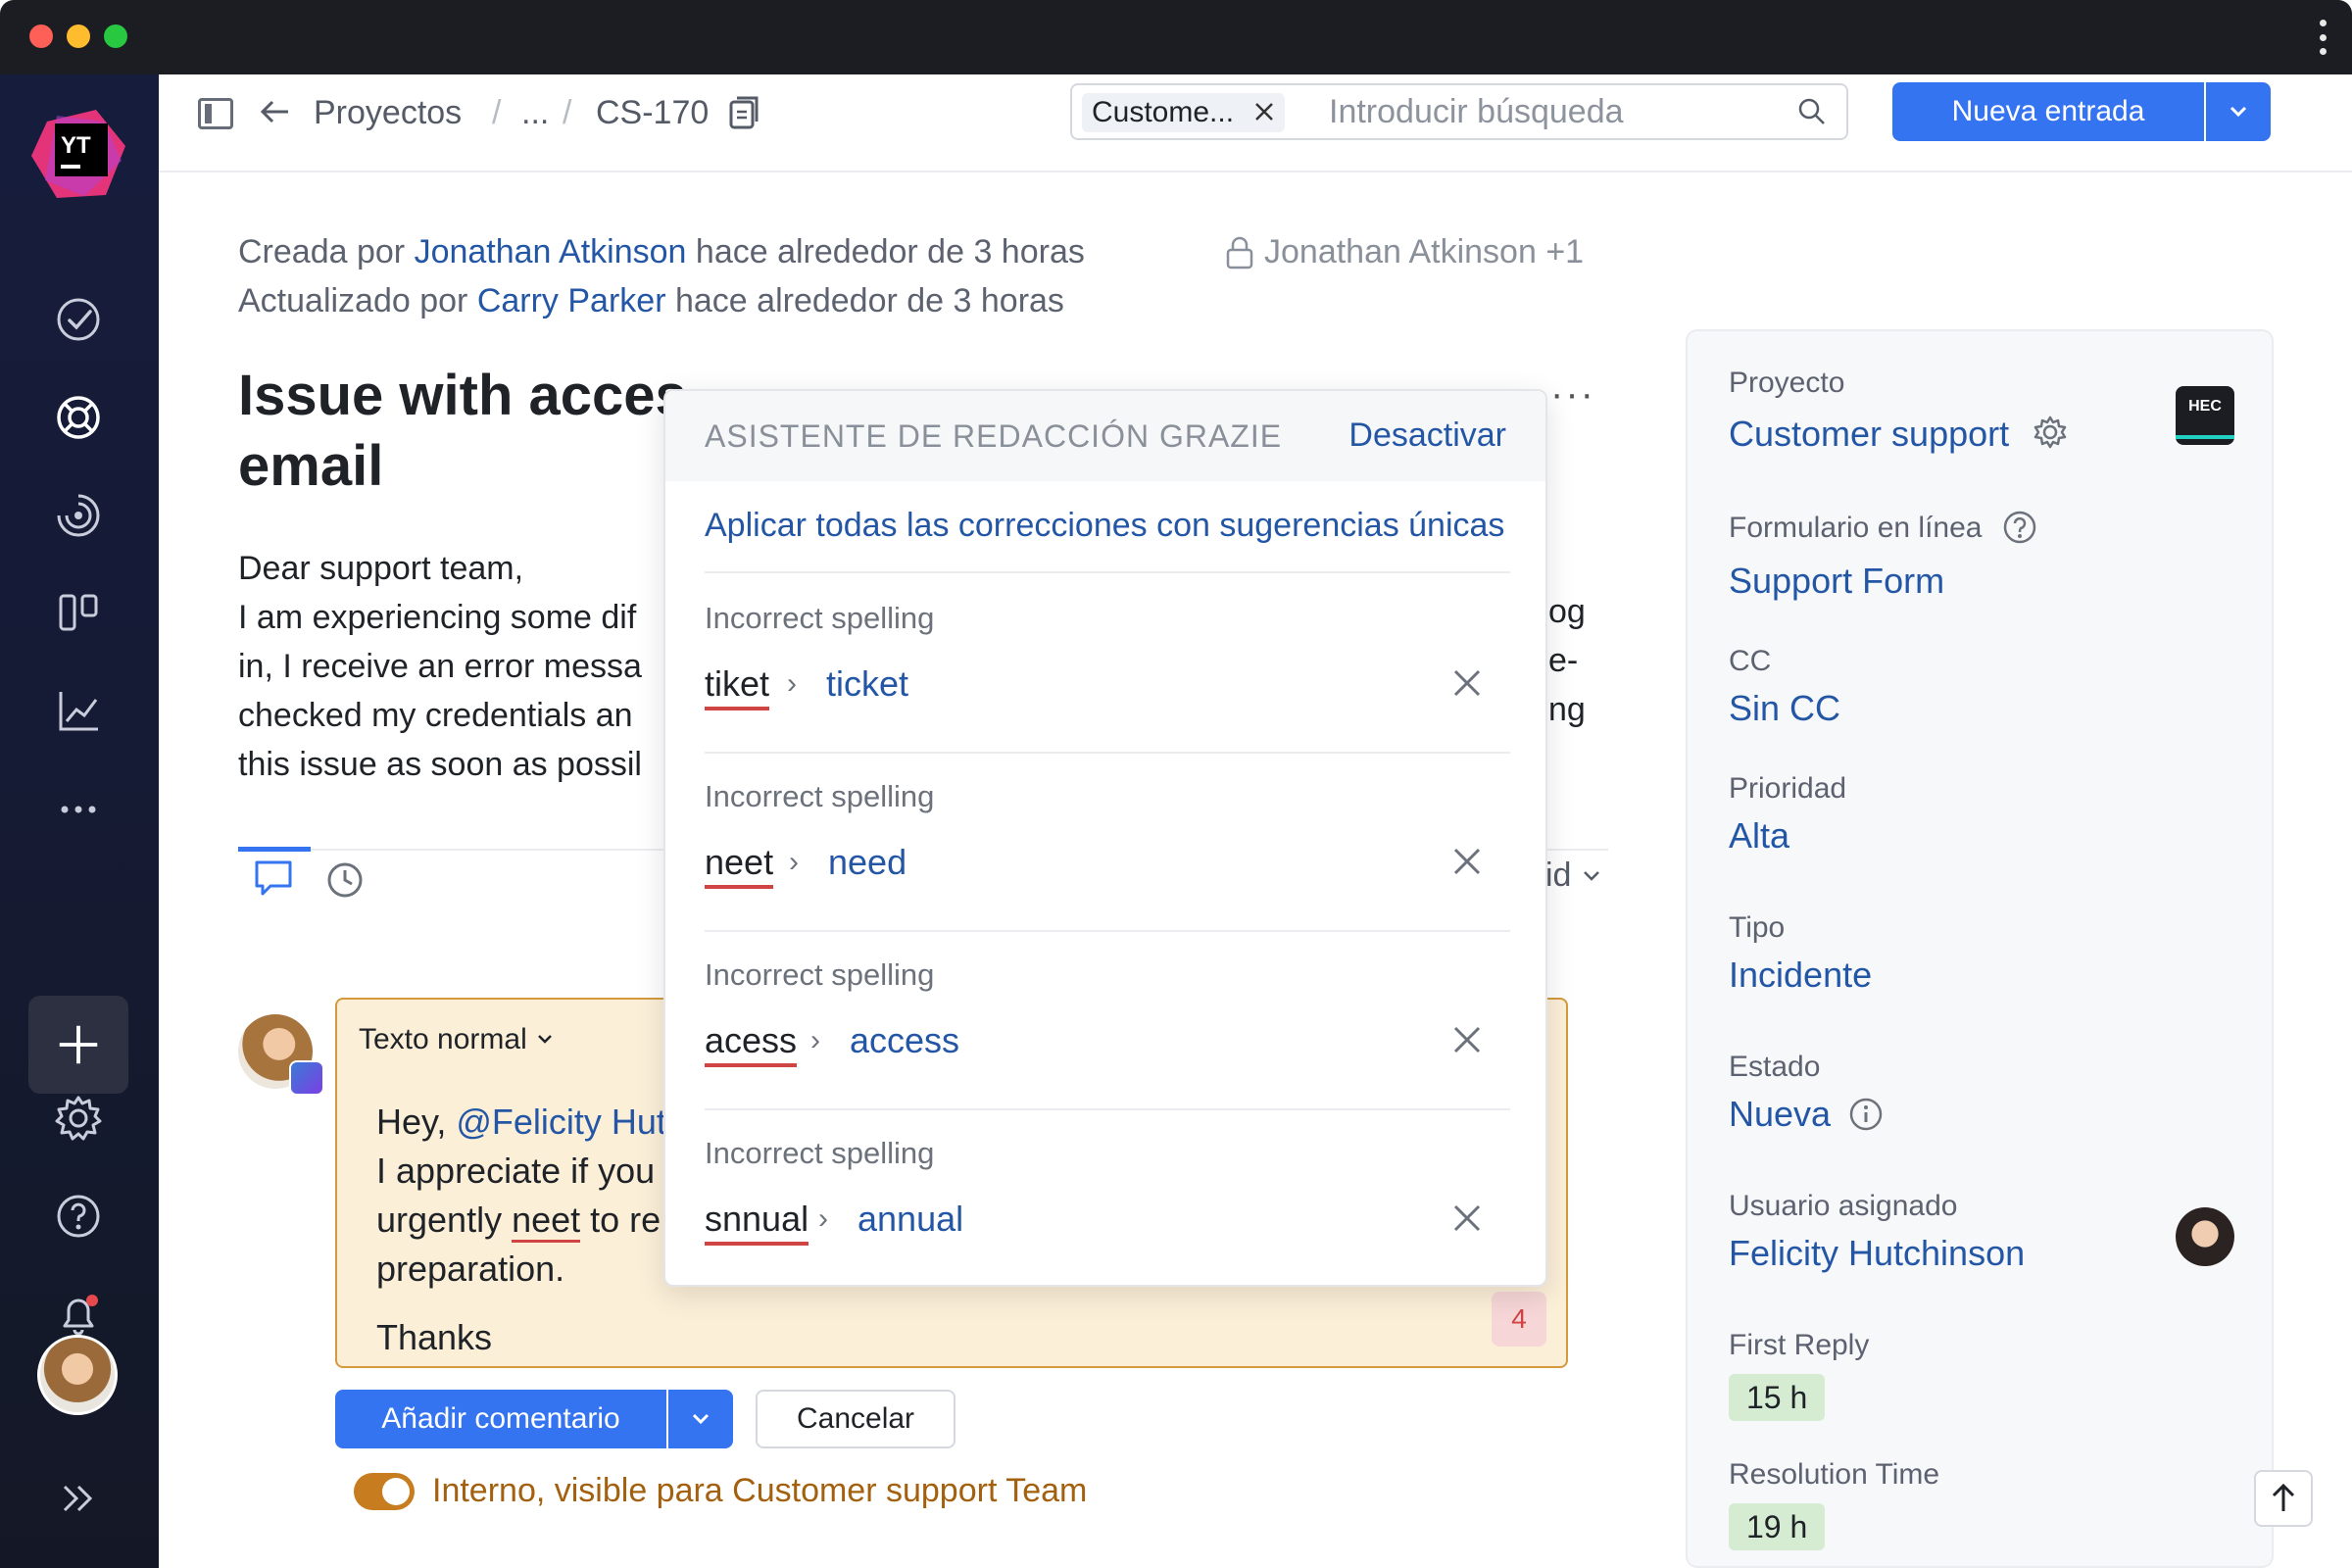 Image resolution: width=2352 pixels, height=1568 pixels. What do you see at coordinates (1836, 581) in the screenshot?
I see `form-value: Support Form` at bounding box center [1836, 581].